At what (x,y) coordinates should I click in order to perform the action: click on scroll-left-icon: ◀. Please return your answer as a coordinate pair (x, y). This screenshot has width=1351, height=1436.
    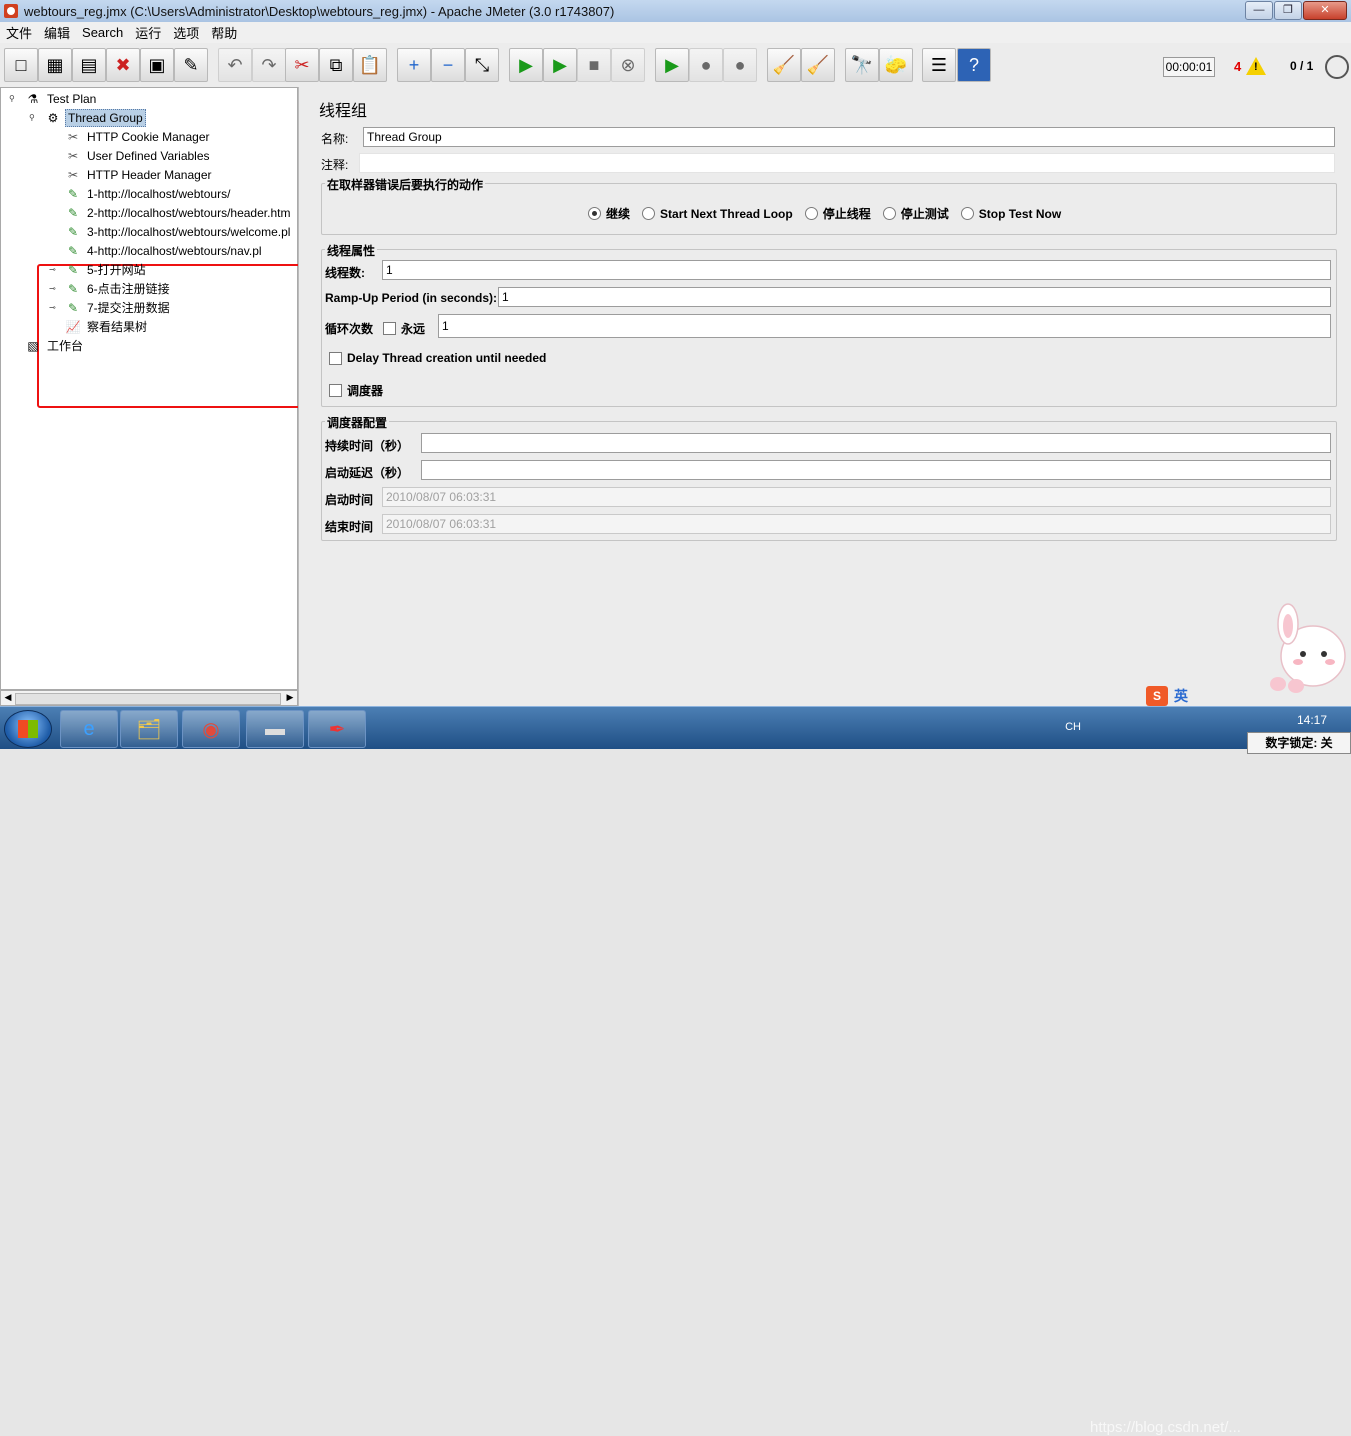
    Looking at the image, I should click on (8, 698).